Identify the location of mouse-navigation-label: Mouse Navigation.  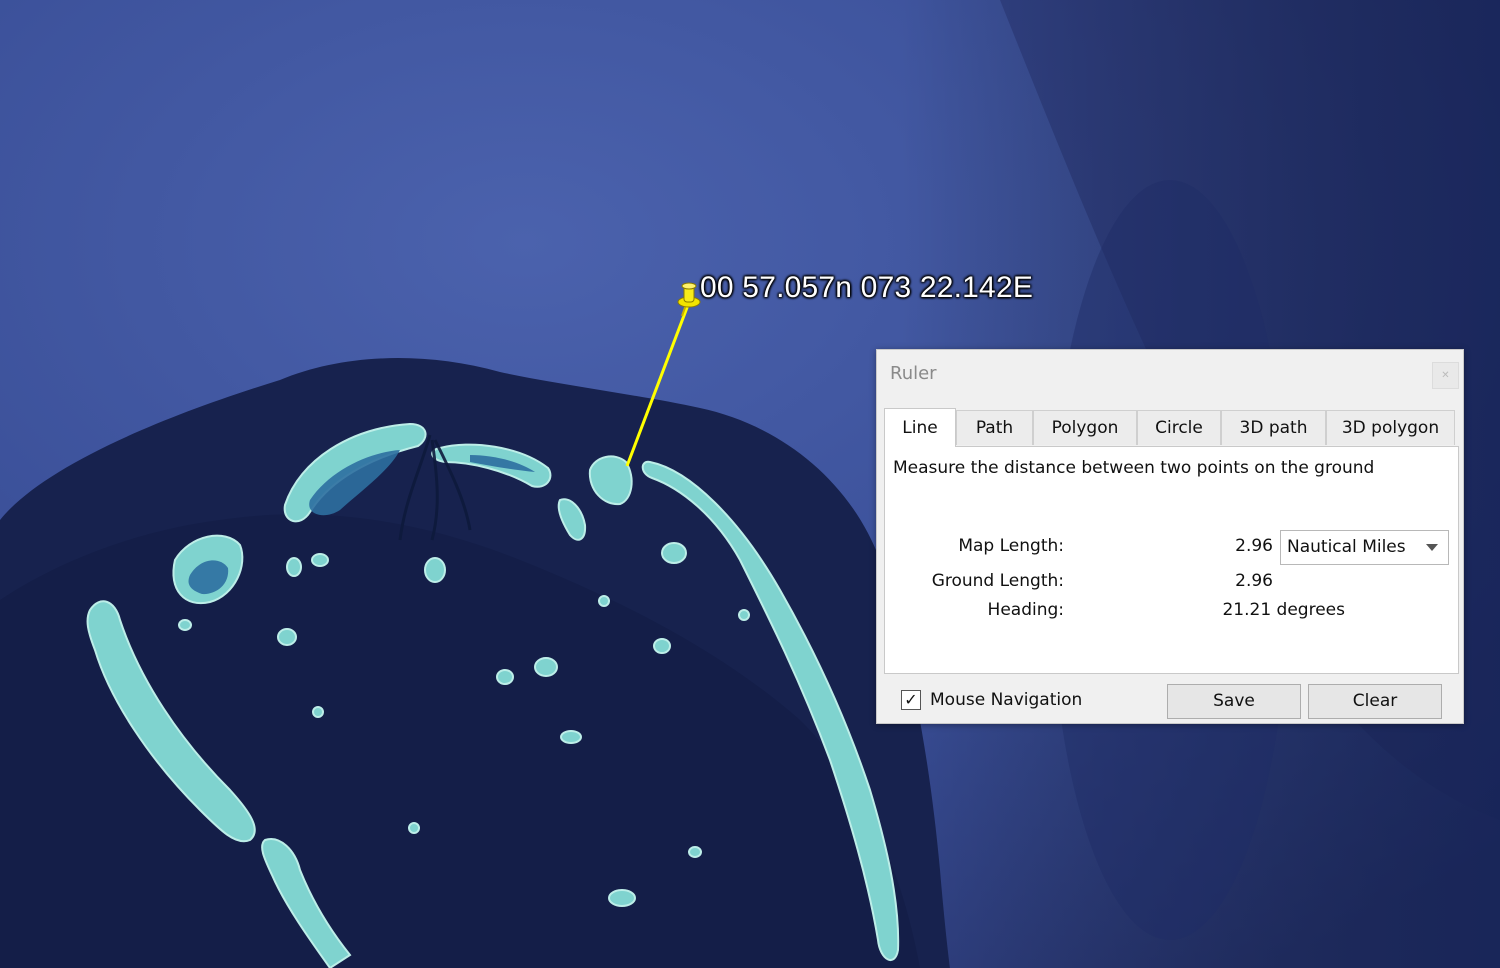
(1006, 700).